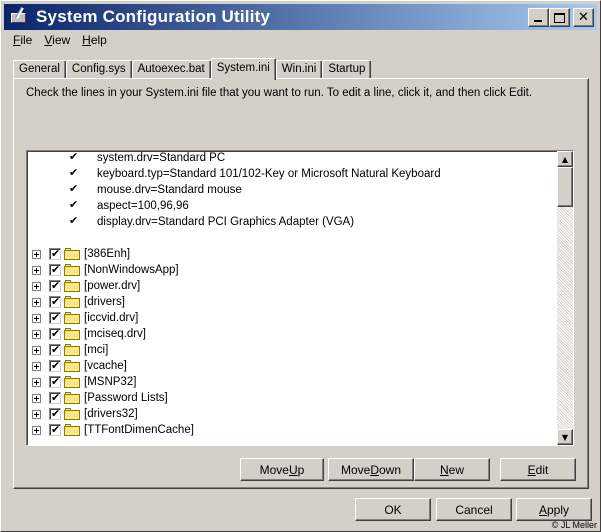 The image size is (601, 532). What do you see at coordinates (565, 187) in the screenshot?
I see `scrollbar-thumb` at bounding box center [565, 187].